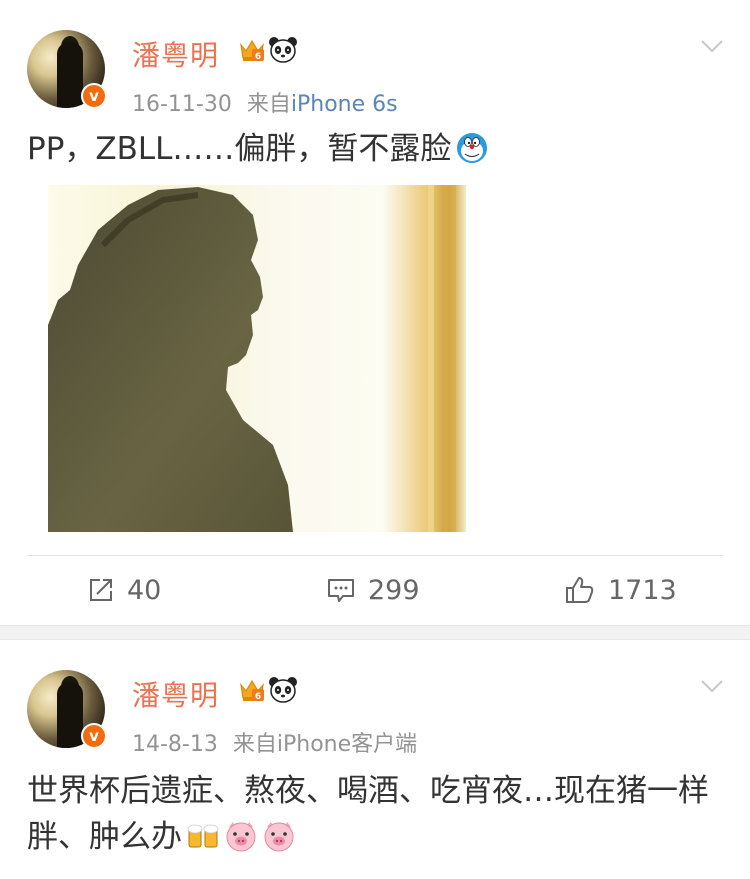  I want to click on post-timestamp: 16-11-30, so click(182, 104).